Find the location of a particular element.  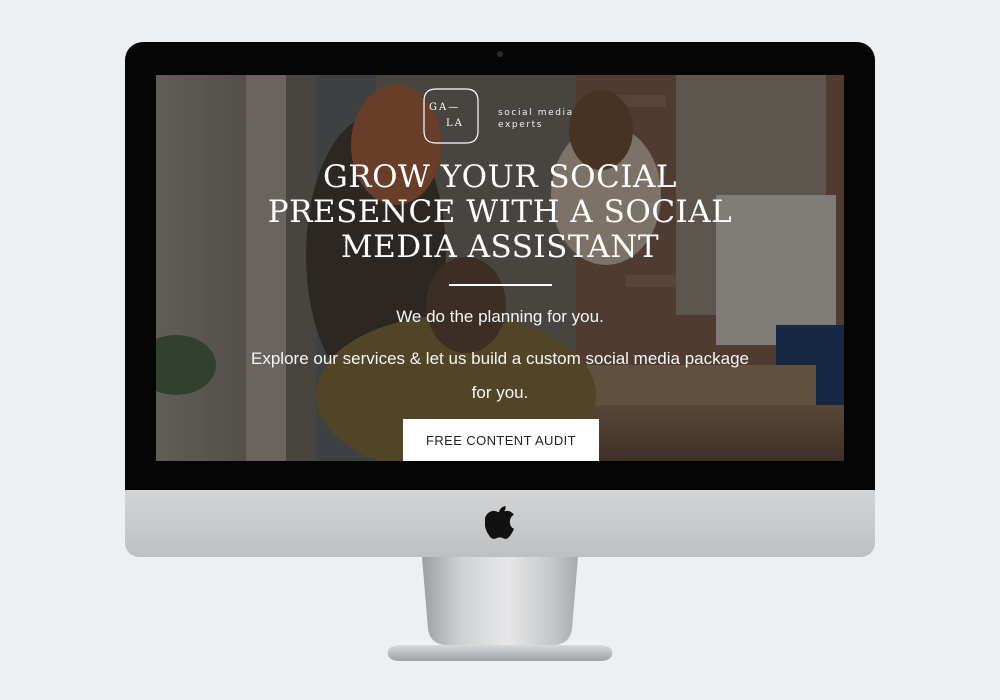

headline-divider is located at coordinates (500, 285).